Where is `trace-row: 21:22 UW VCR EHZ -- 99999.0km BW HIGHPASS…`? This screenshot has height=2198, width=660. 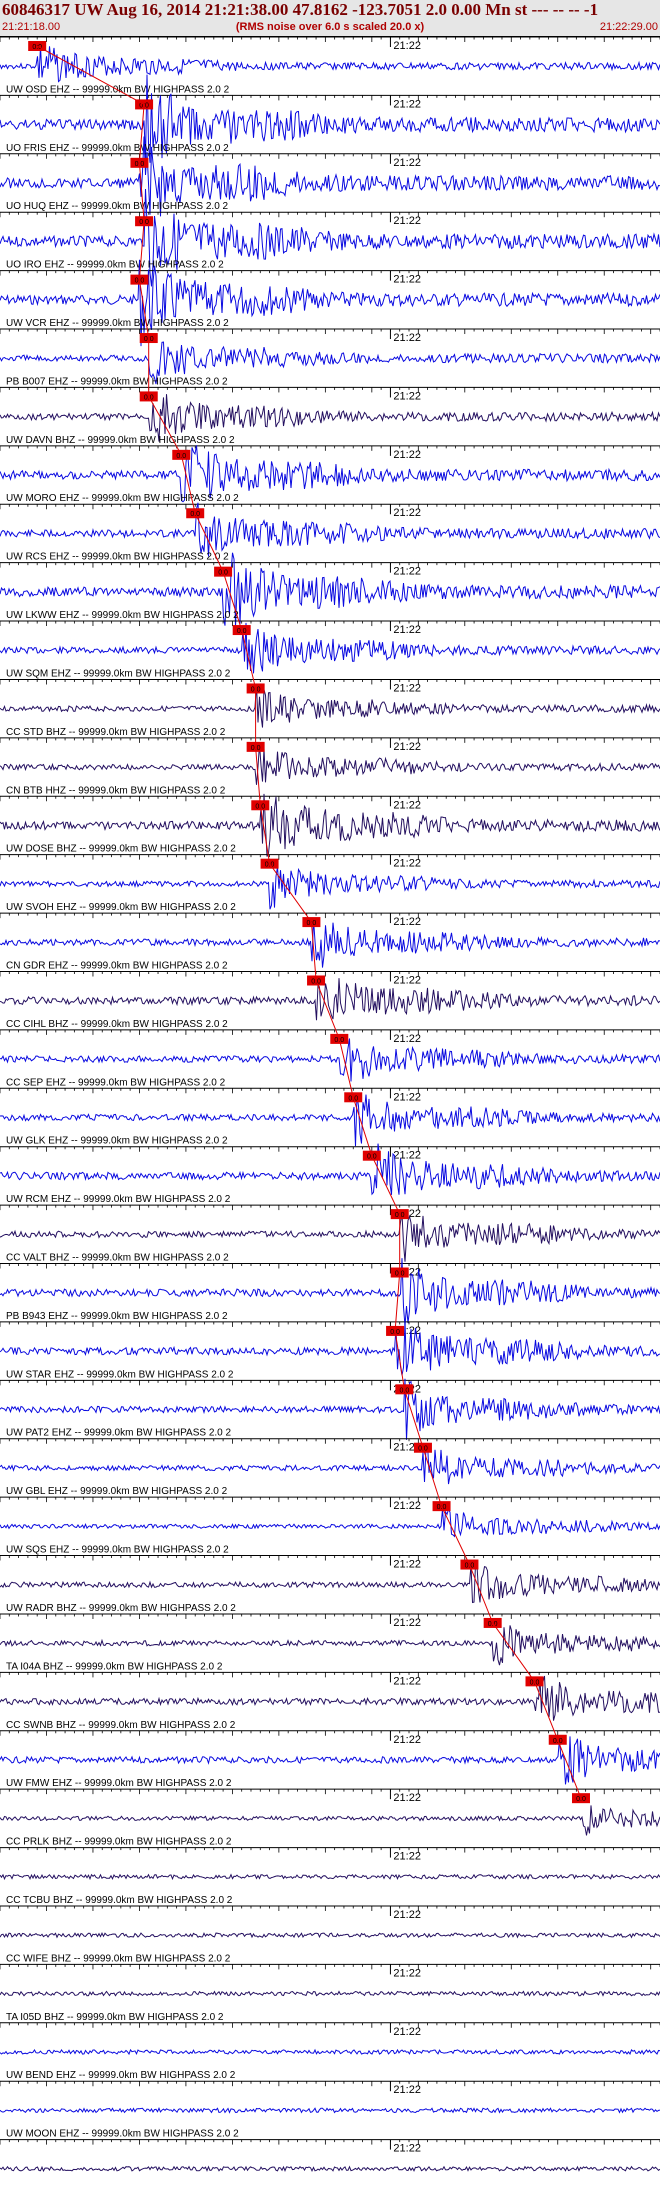 trace-row: 21:22 UW VCR EHZ -- 99999.0km BW HIGHPASS… is located at coordinates (330, 303).